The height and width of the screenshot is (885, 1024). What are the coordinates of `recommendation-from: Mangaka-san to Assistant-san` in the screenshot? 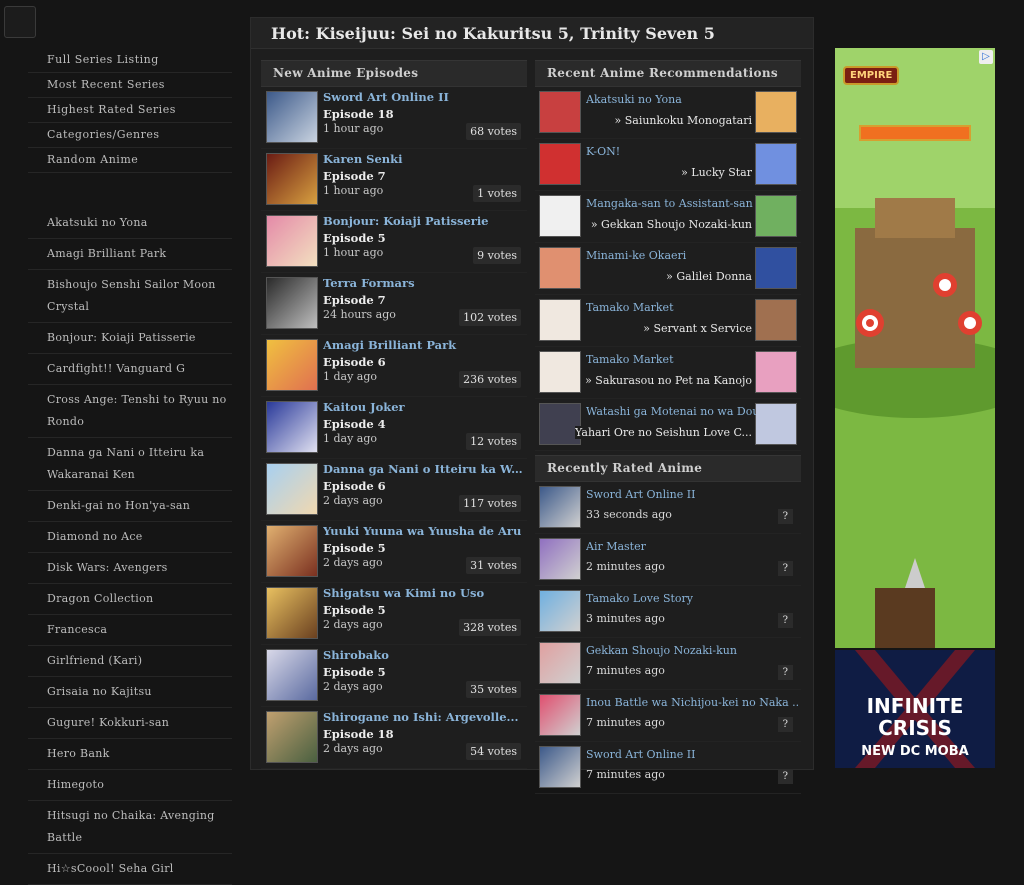 It's located at (671, 203).